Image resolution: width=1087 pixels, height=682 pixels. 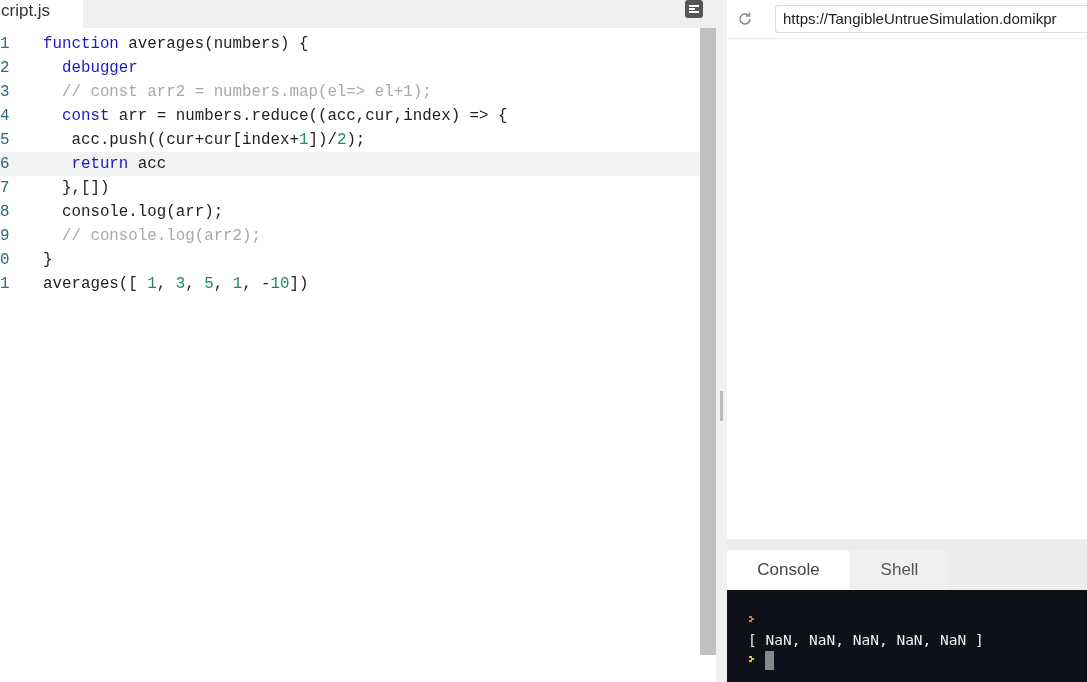 I want to click on code-line: acc.push((cur+cur[index+1])/2);, so click(x=218, y=140).